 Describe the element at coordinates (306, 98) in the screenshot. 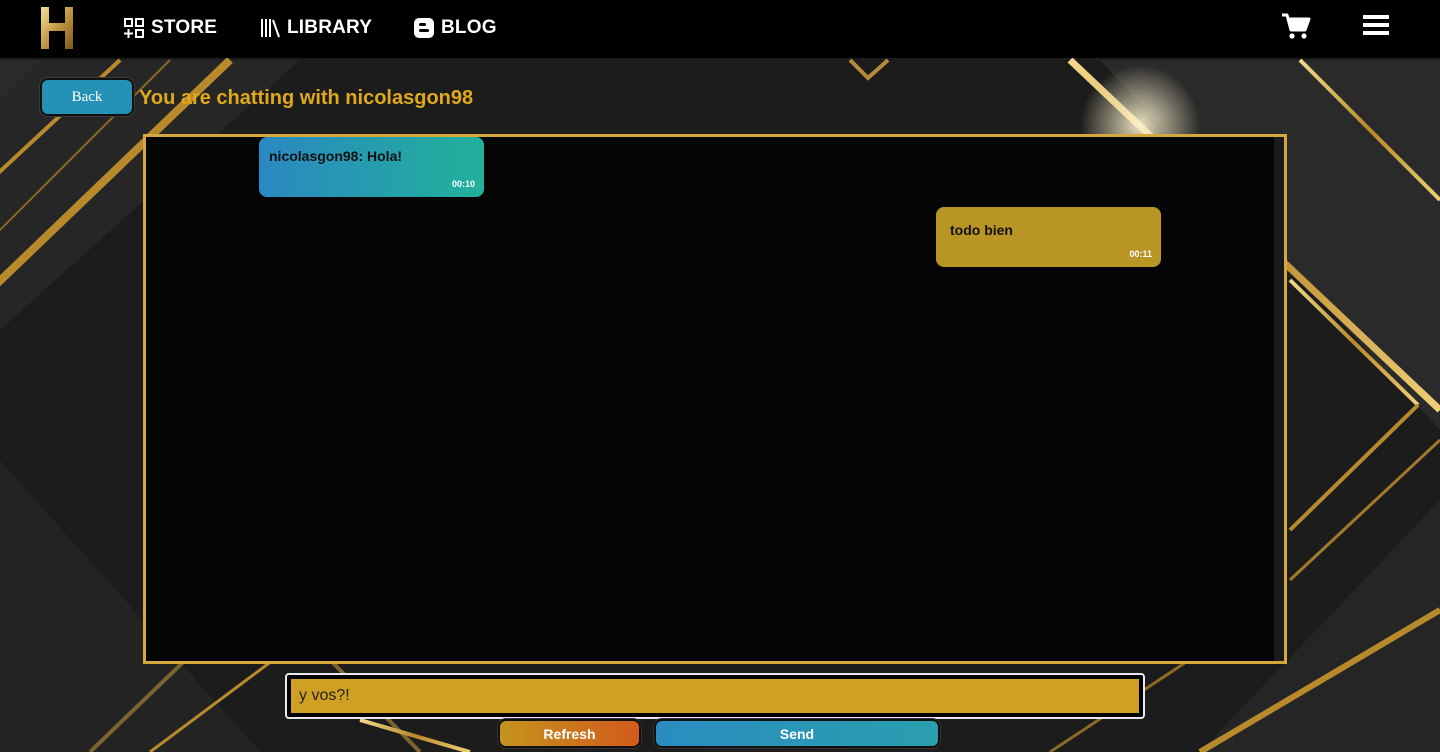

I see `chat-title: You are chatting with nicolasgon98` at that location.